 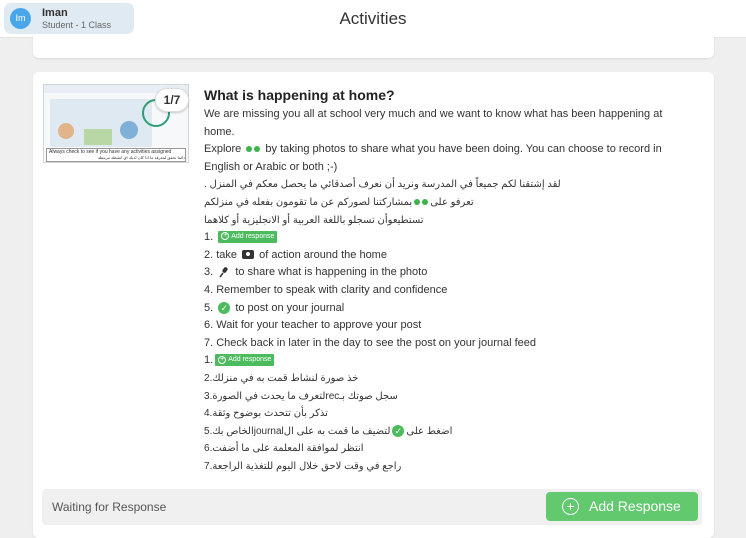 What do you see at coordinates (281, 378) in the screenshot?
I see `arabic-step-2: خذ صورة لنشاط قمت به في منزلك.2` at bounding box center [281, 378].